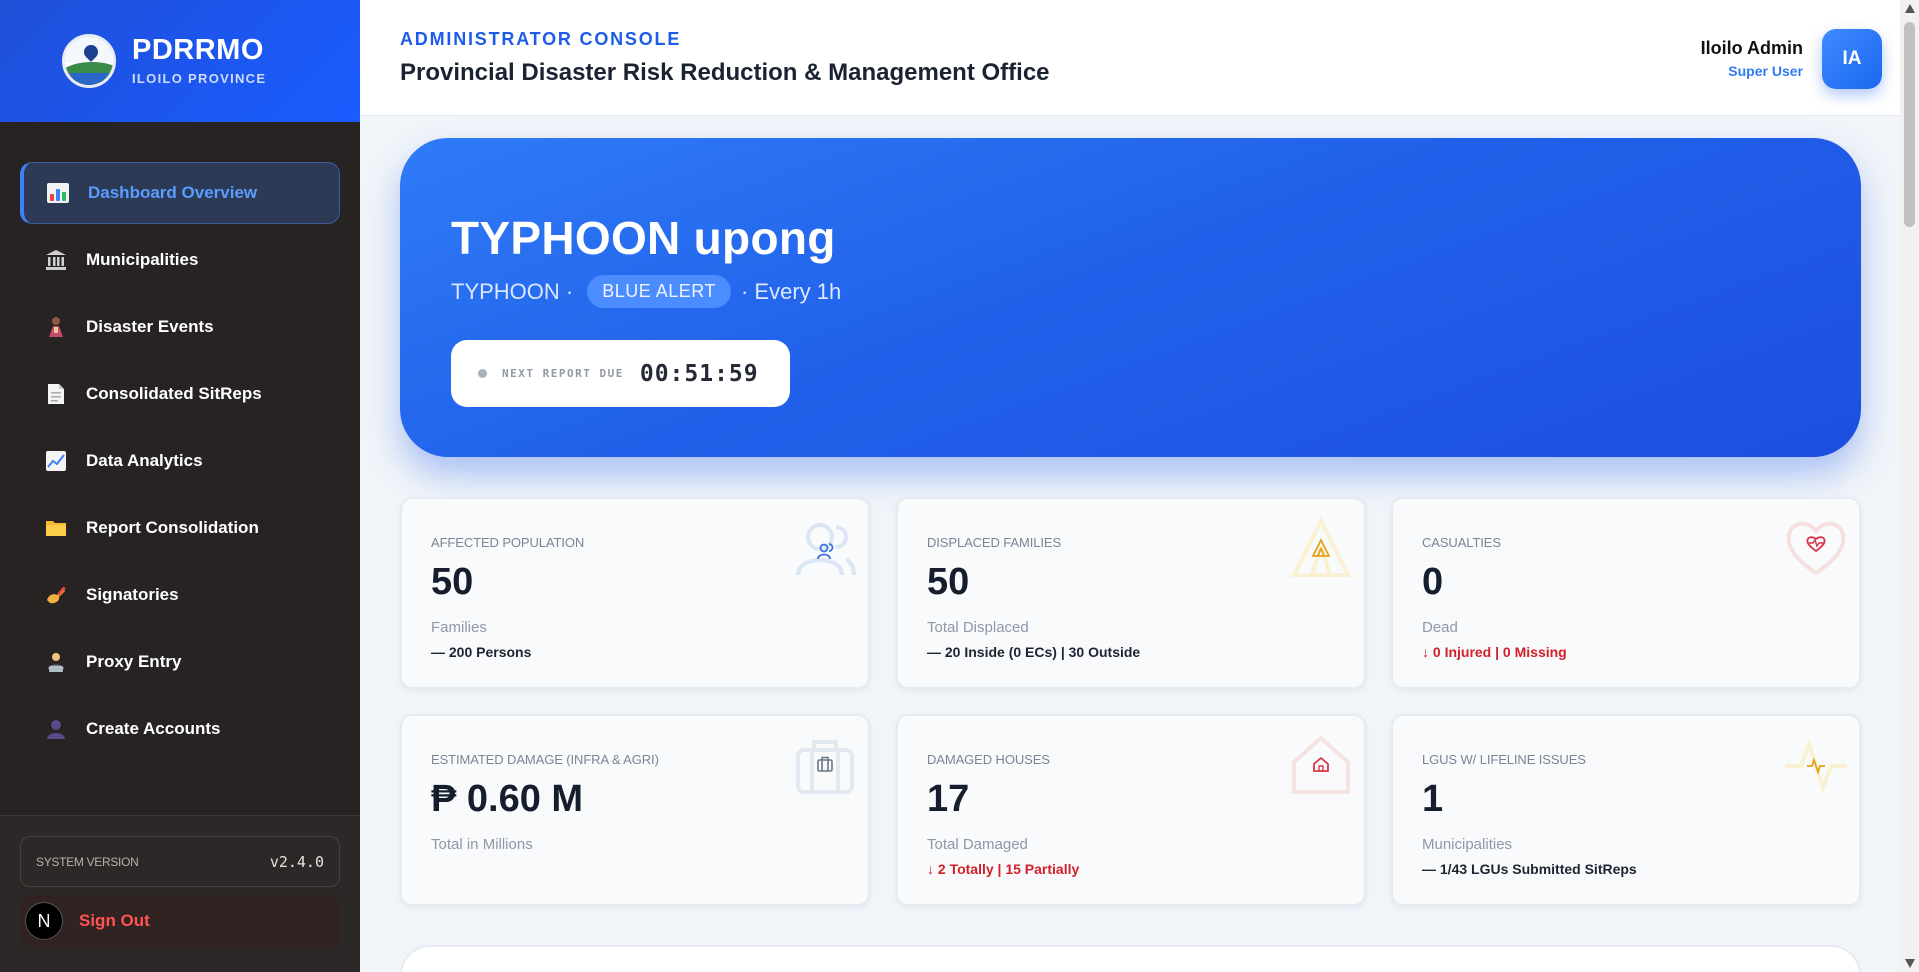 The width and height of the screenshot is (1919, 972). I want to click on sidebar-item-create-accounts: Create Accounts, so click(180, 729).